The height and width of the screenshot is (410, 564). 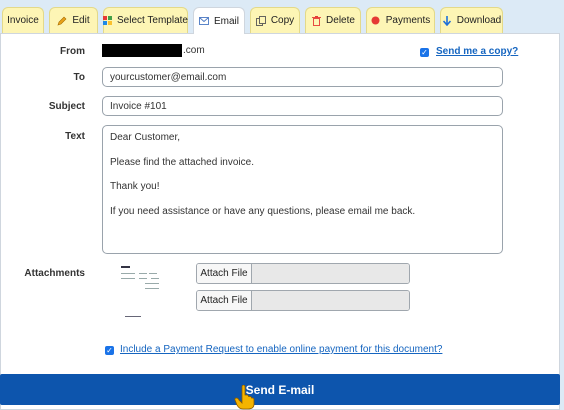 I want to click on tab-copy: Copy, so click(x=275, y=20).